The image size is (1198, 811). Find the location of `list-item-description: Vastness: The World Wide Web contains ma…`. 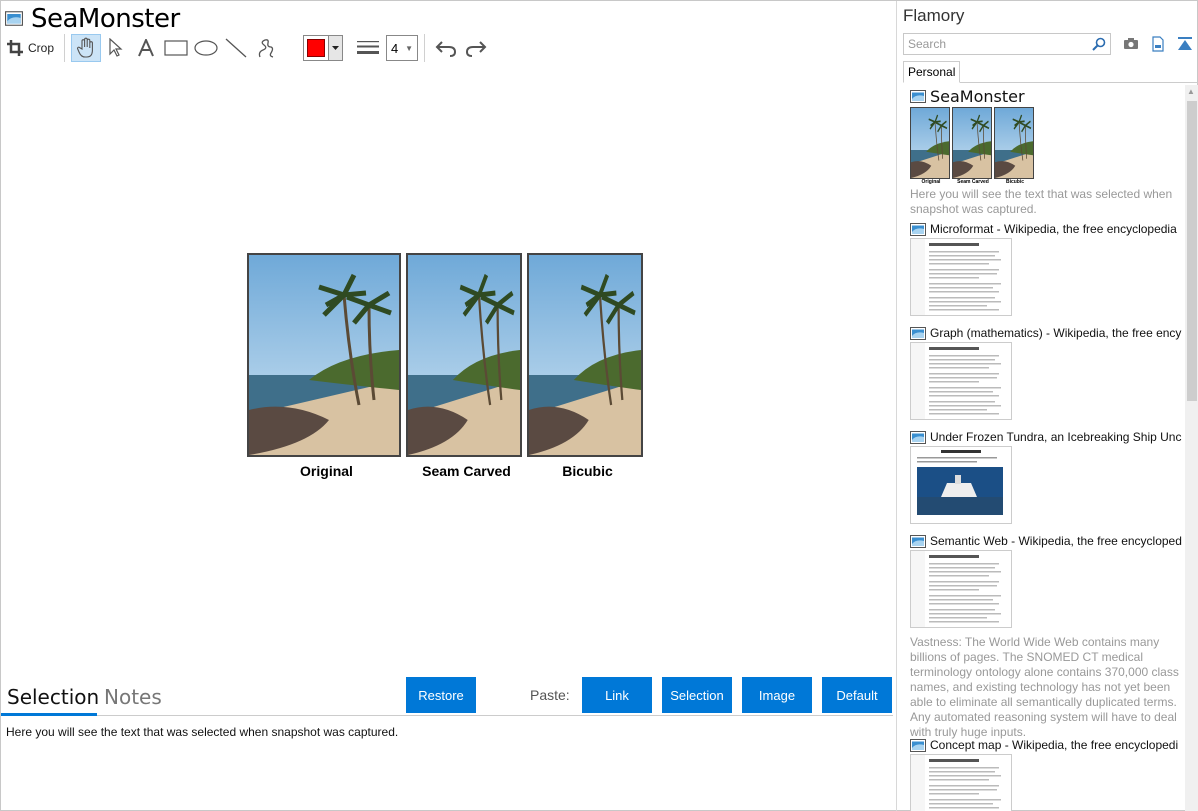

list-item-description: Vastness: The World Wide Web contains ma… is located at coordinates (1044, 687).